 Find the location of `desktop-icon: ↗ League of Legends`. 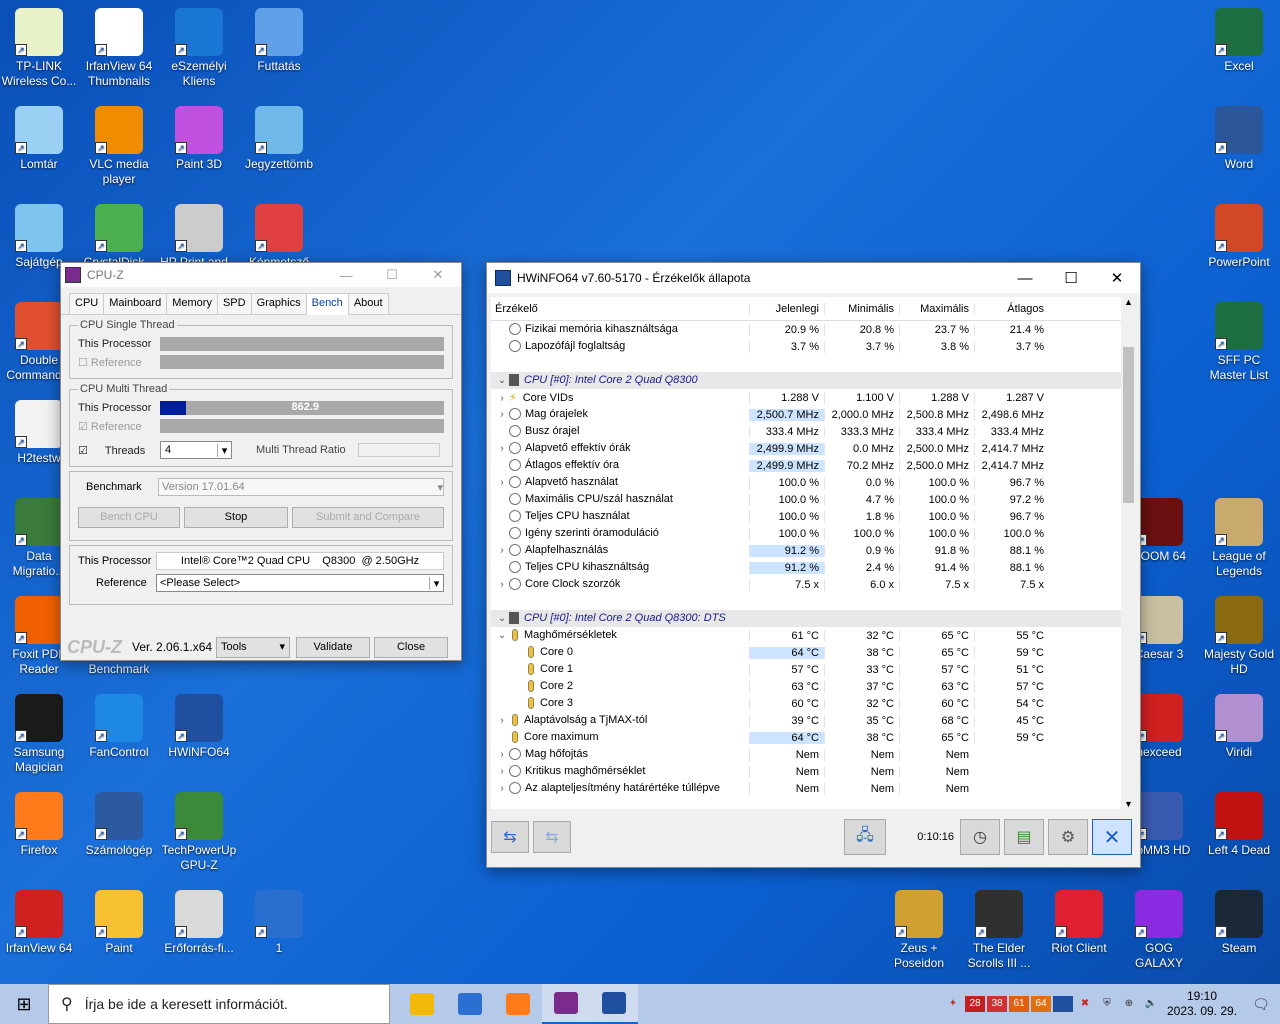

desktop-icon: ↗ League of Legends is located at coordinates (1239, 538).